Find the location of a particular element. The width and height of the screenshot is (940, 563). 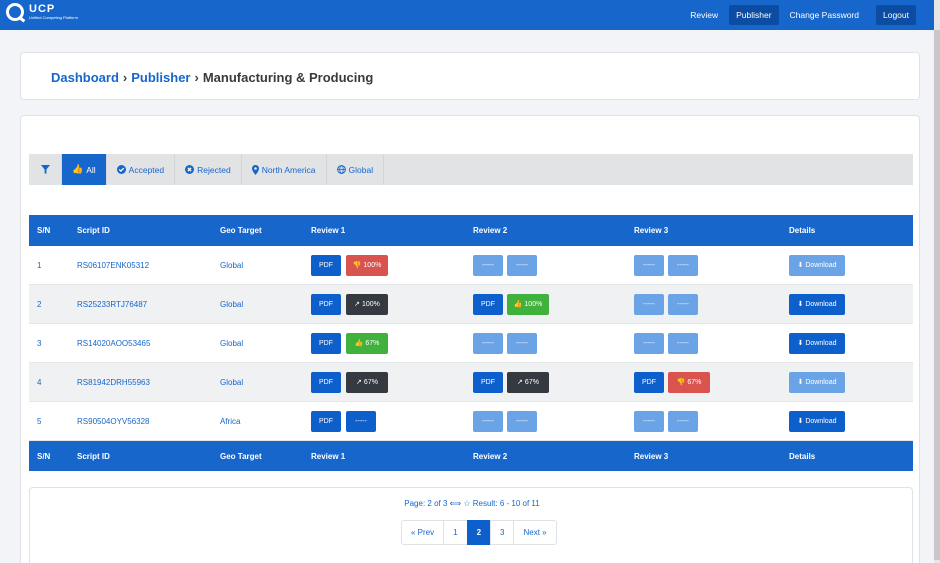

header-sn: S/N is located at coordinates (44, 230).